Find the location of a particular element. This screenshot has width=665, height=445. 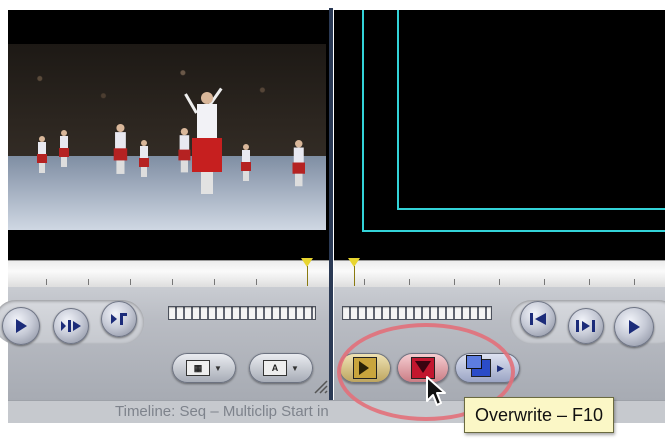

lead-skater-figure is located at coordinates (203, 144).